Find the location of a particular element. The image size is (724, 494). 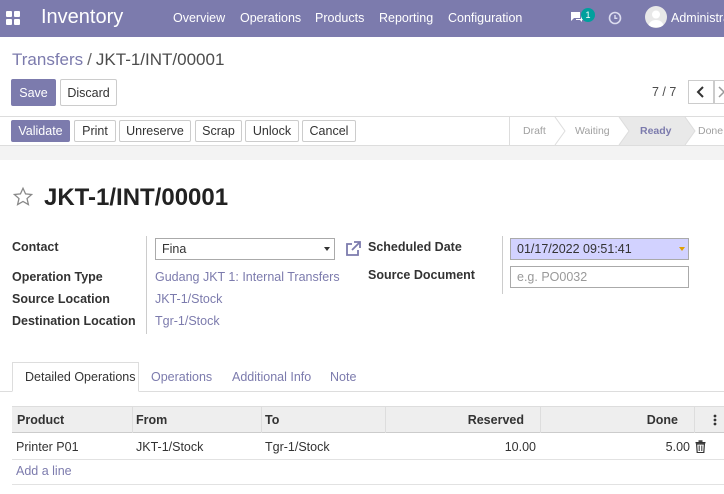

trash-icon is located at coordinates (700, 446).